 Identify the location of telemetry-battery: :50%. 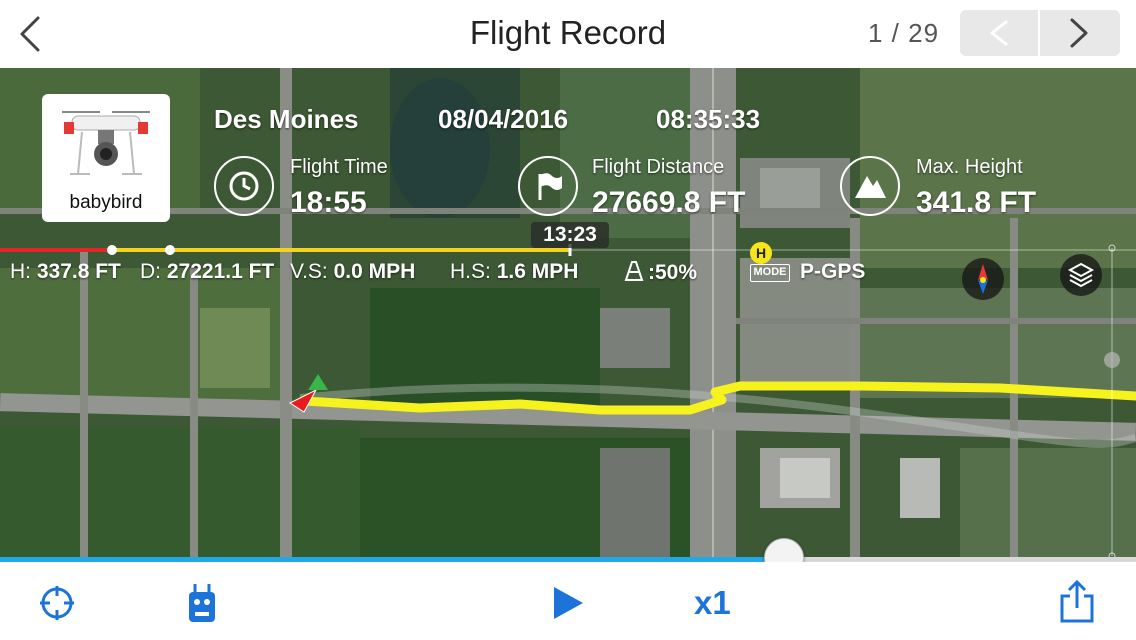
(658, 272).